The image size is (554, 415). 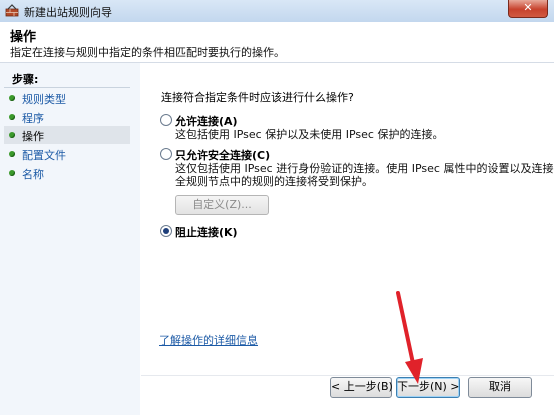 I want to click on sidebar-item-action: 操作, so click(x=67, y=135).